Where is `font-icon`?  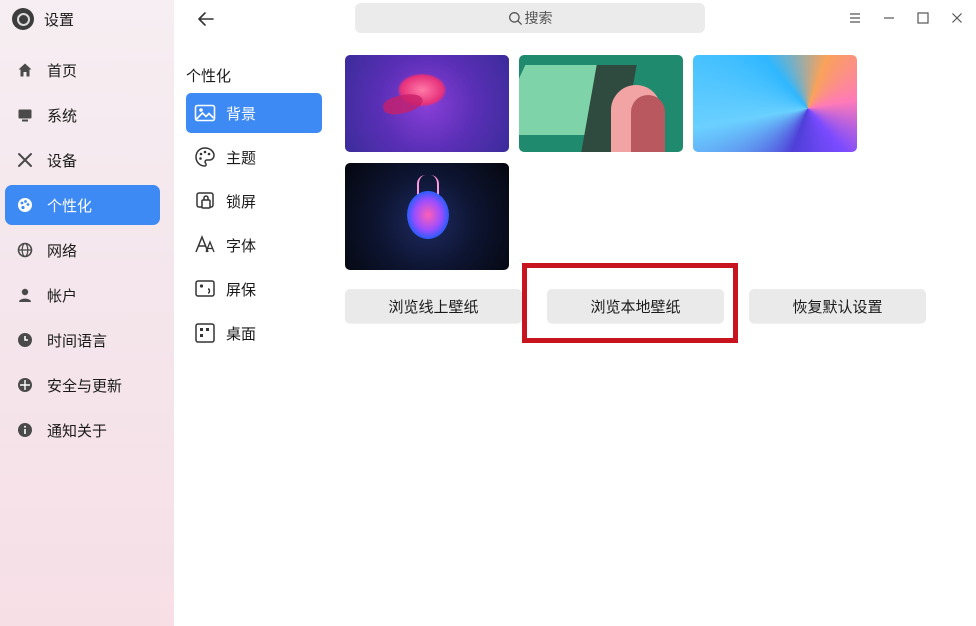
font-icon is located at coordinates (205, 245).